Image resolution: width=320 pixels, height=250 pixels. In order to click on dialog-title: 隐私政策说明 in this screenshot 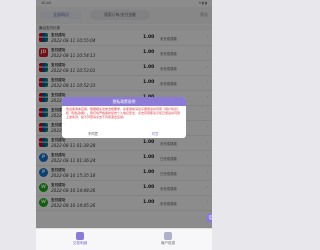, I will do `click(124, 101)`.